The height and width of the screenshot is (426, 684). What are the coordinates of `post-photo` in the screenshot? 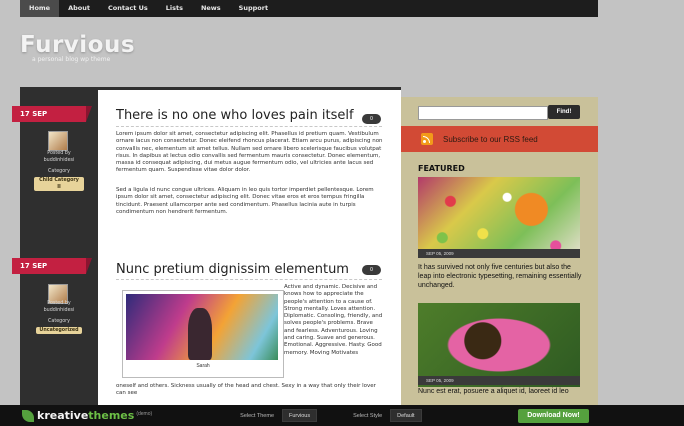 It's located at (202, 327).